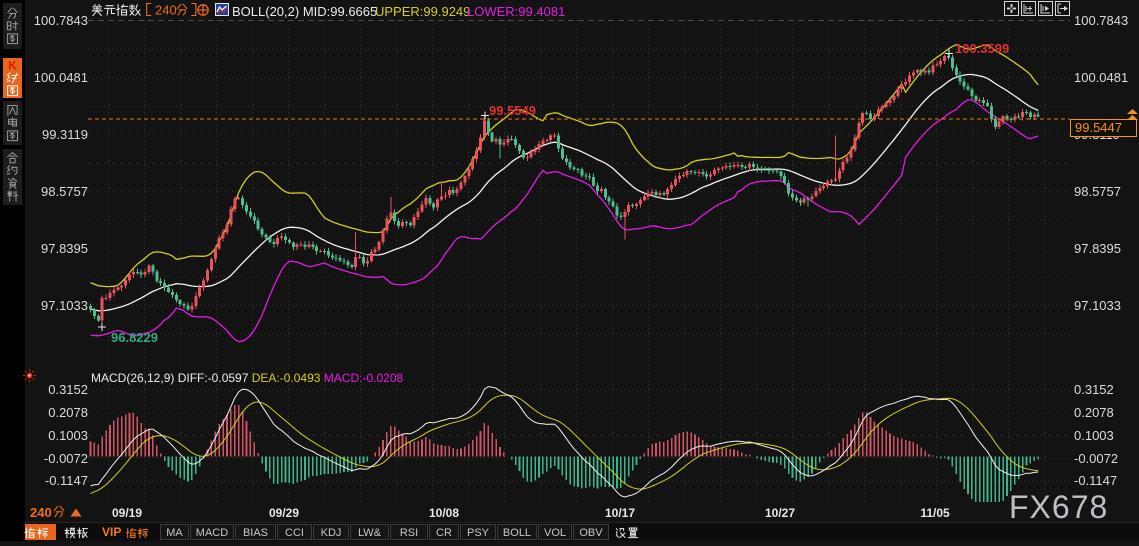 This screenshot has width=1139, height=546. Describe the element at coordinates (12, 66) in the screenshot. I see `svg-text: K` at that location.